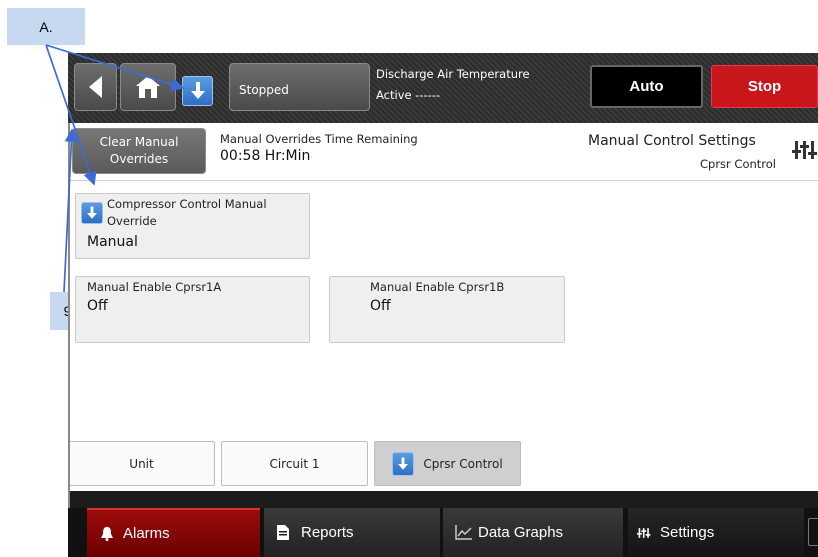 The height and width of the screenshot is (557, 818). Describe the element at coordinates (283, 532) in the screenshot. I see `document-icon` at that location.